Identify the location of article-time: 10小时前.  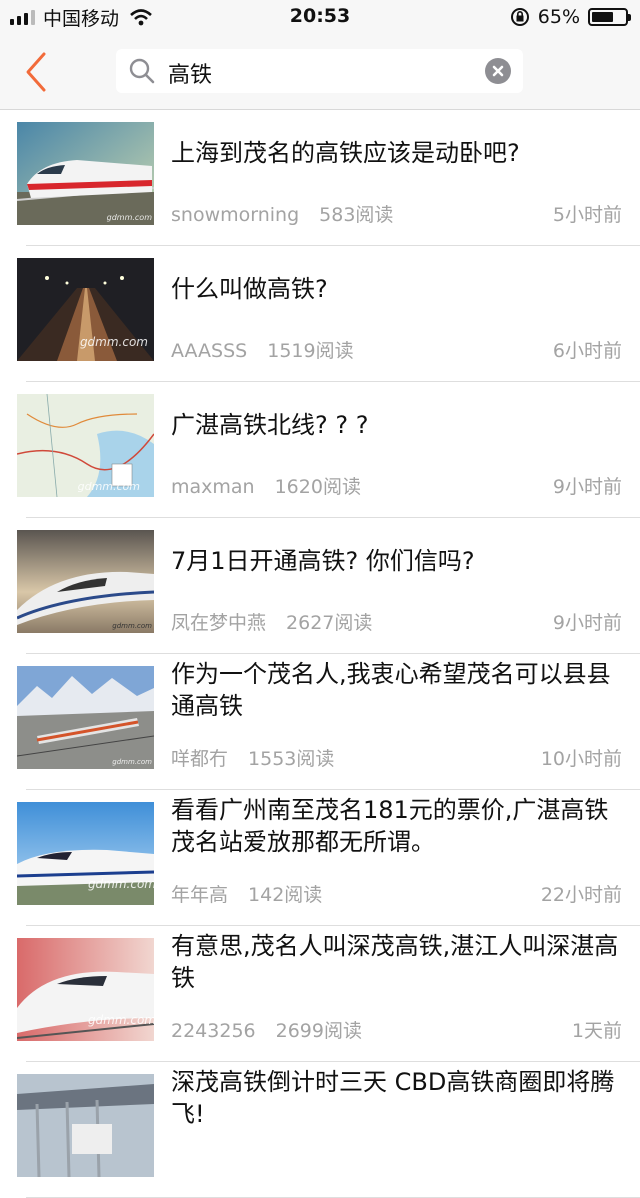
(581, 759).